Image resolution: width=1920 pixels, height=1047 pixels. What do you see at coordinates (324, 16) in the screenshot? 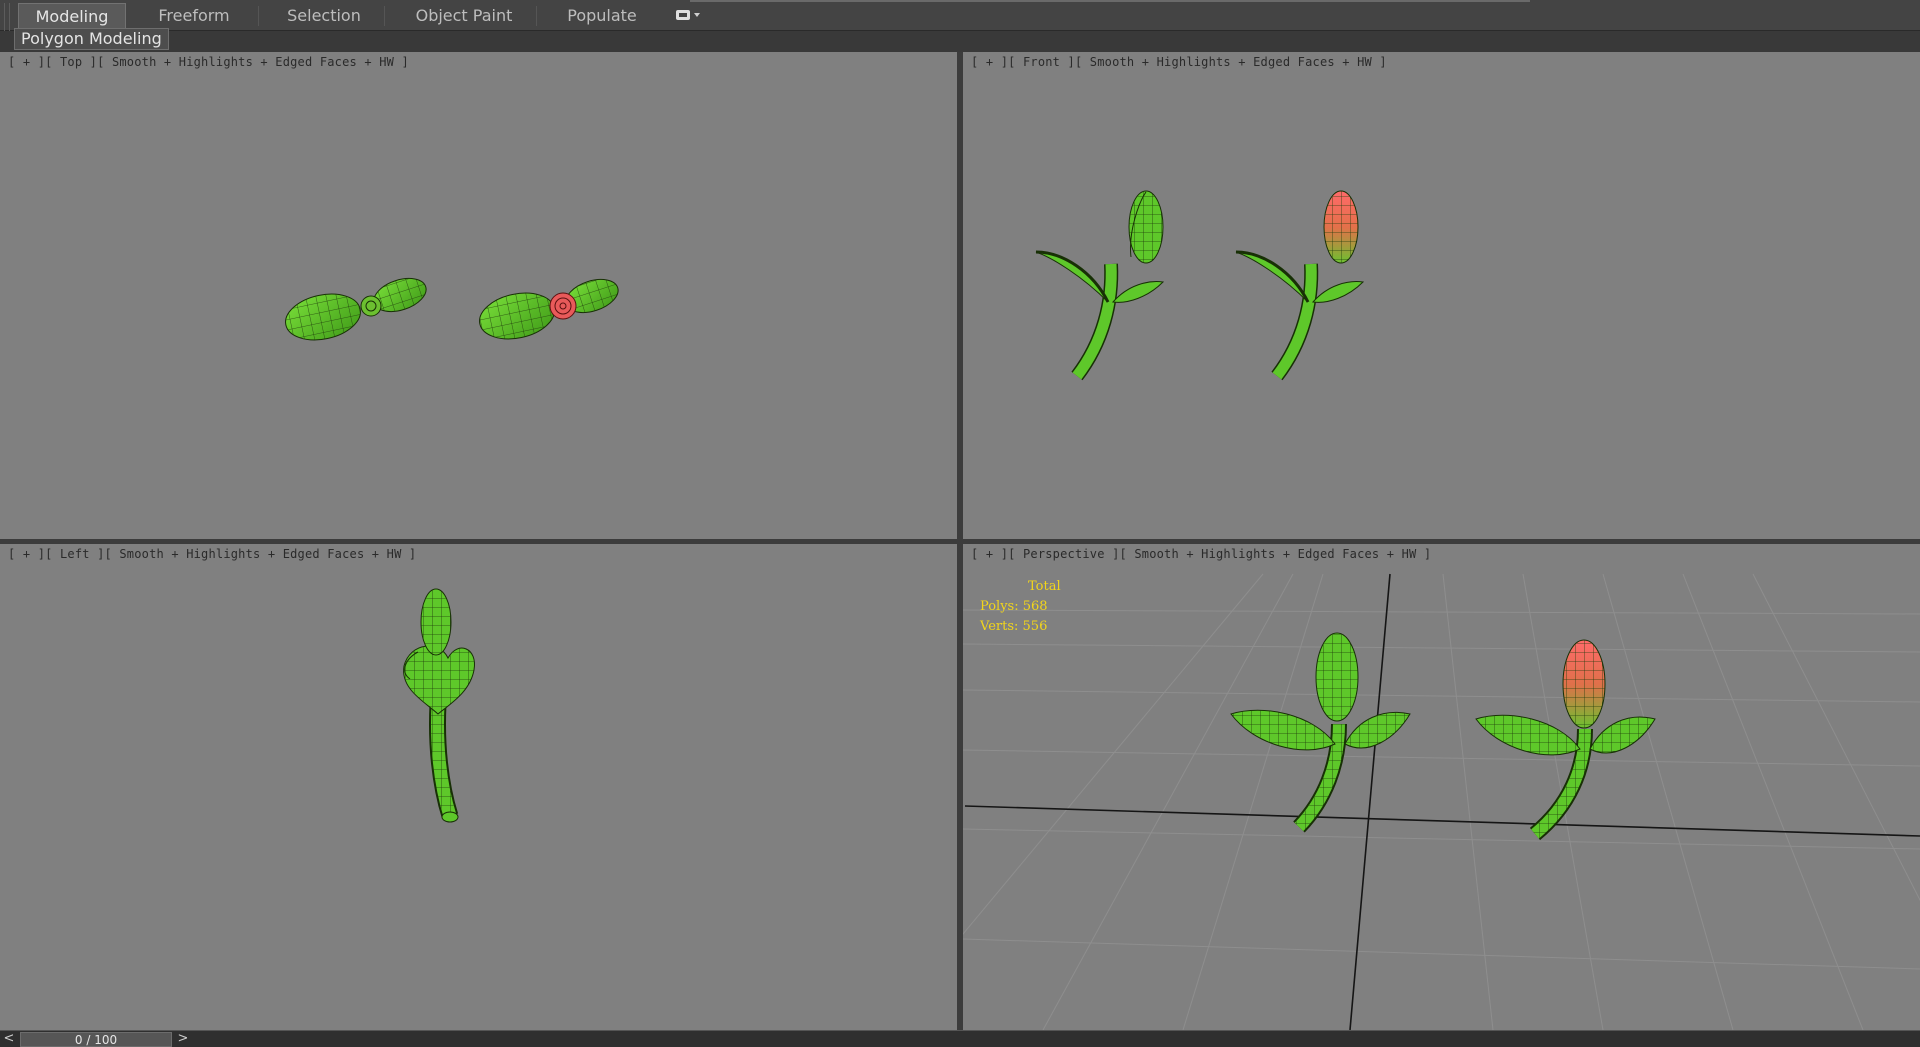
I see `tab-selection: Selection` at bounding box center [324, 16].